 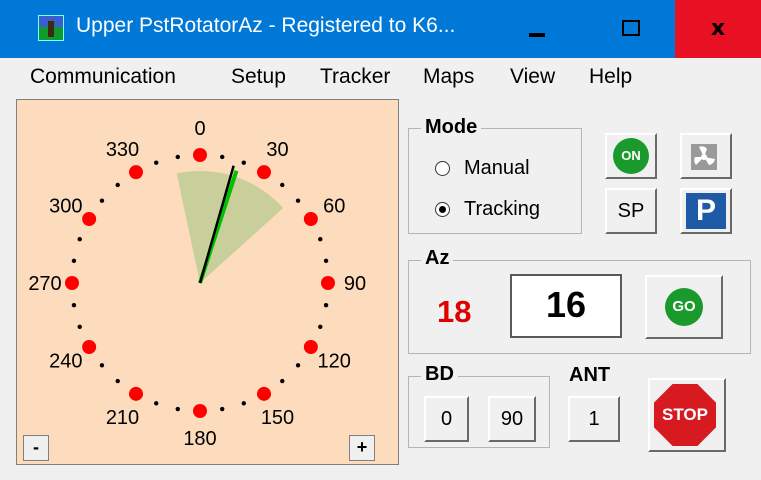 I want to click on dial-label: 150, so click(x=277, y=418).